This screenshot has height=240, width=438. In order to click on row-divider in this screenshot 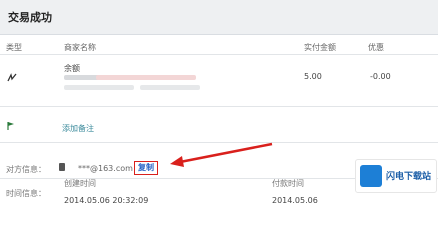, I will do `click(219, 106)`.